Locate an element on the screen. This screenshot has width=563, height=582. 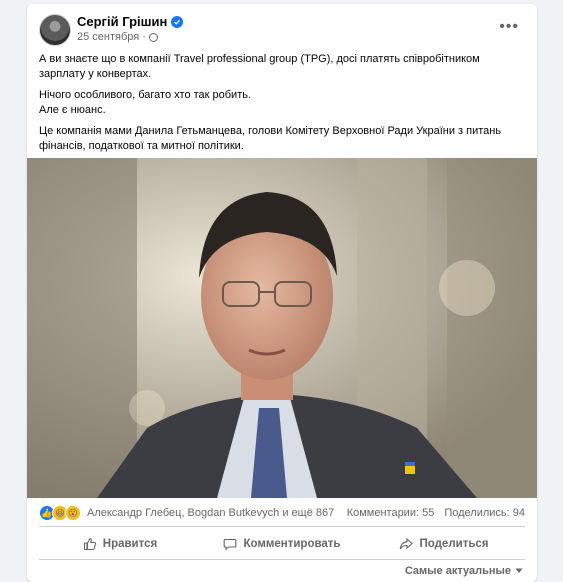
share-button: Поделиться is located at coordinates (444, 544).